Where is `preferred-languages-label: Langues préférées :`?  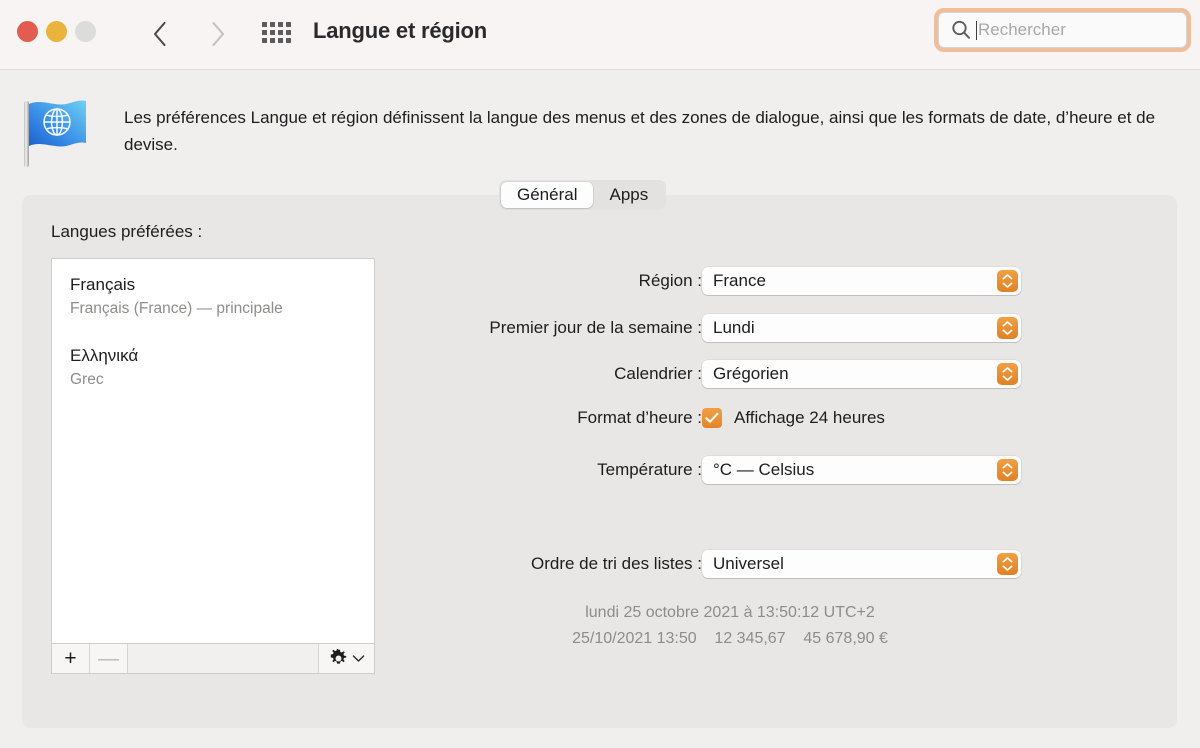
preferred-languages-label: Langues préférées : is located at coordinates (127, 231).